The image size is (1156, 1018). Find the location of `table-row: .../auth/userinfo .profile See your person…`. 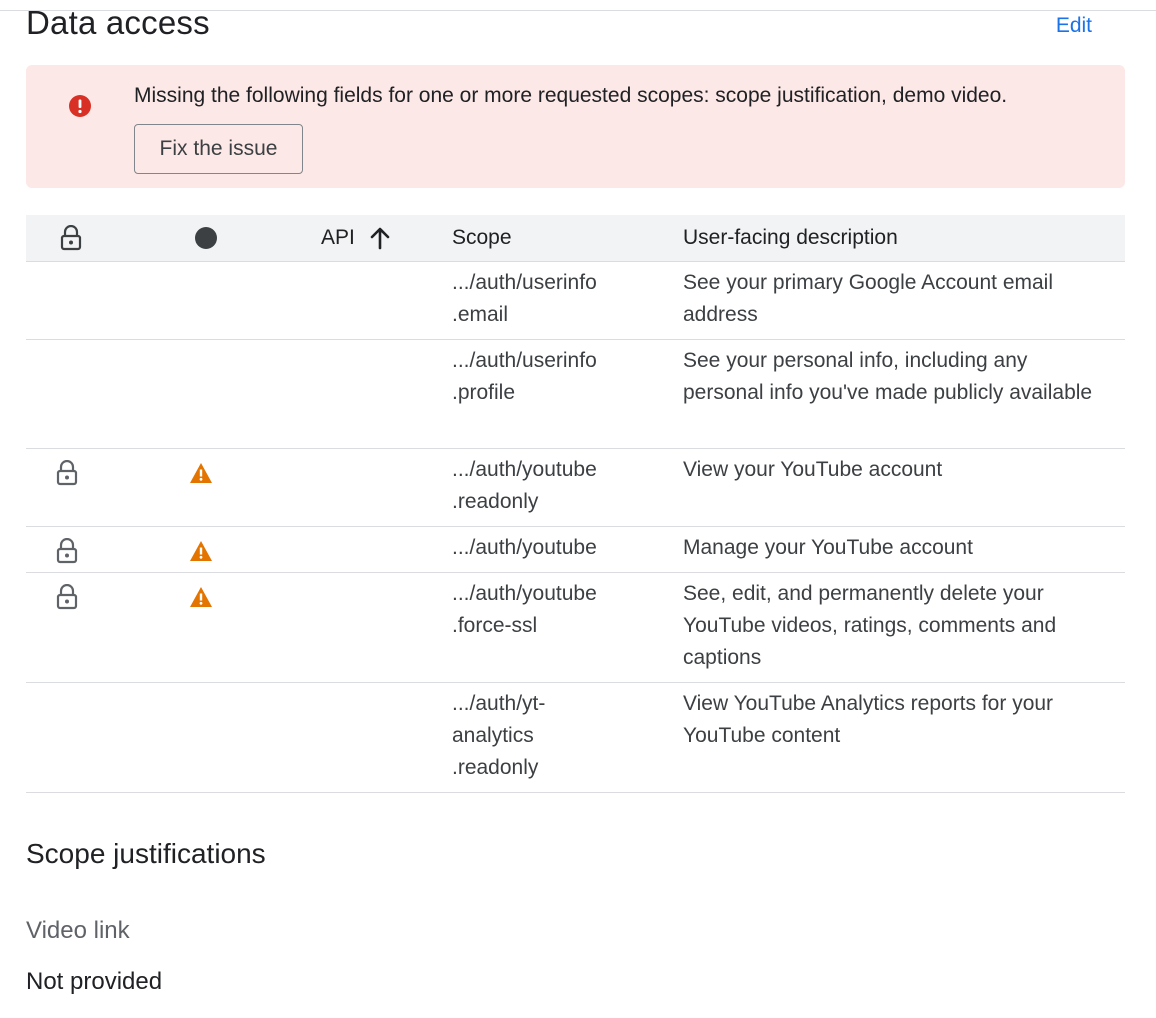

table-row: .../auth/userinfo .profile See your person… is located at coordinates (575, 394).